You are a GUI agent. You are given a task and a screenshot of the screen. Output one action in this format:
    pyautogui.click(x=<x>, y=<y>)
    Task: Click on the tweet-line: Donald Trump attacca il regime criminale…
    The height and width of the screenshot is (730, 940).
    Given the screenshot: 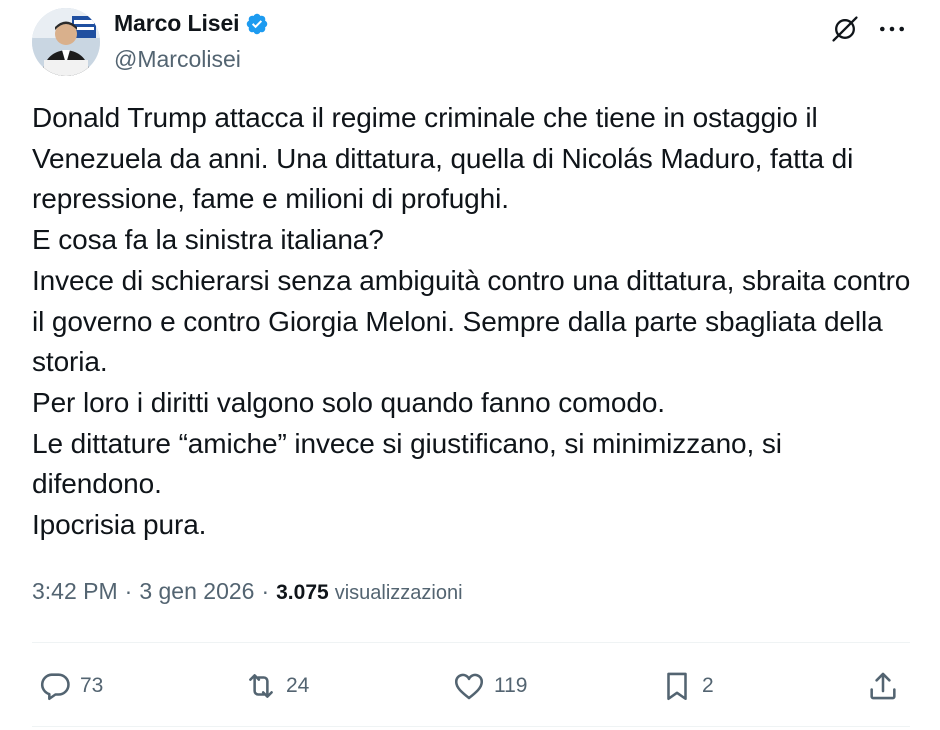 What is the action you would take?
    pyautogui.click(x=446, y=158)
    